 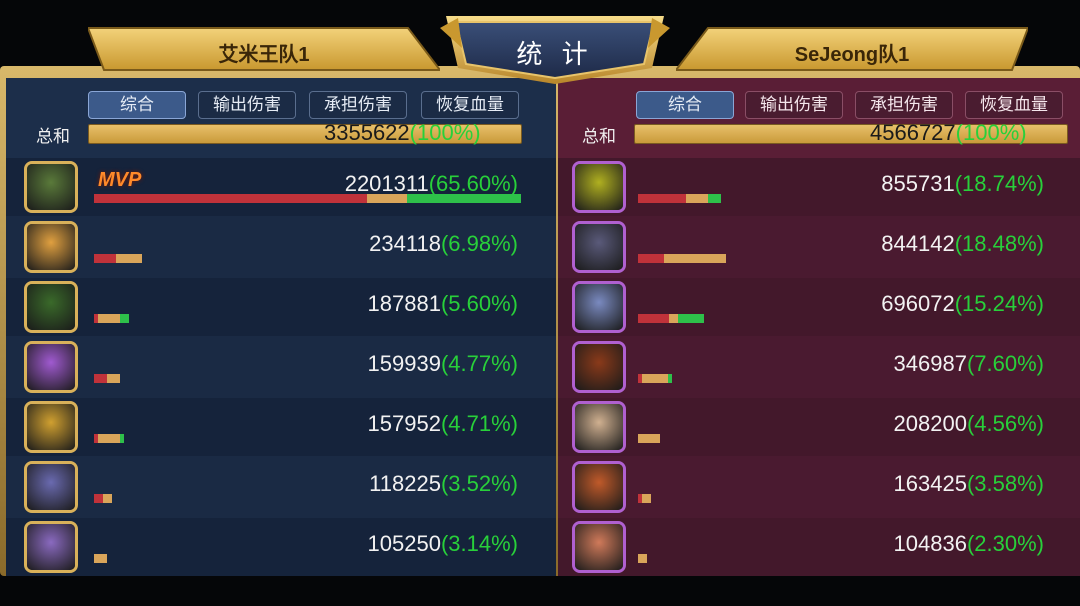 I want to click on player-stat-percent: (3.52%), so click(x=479, y=483).